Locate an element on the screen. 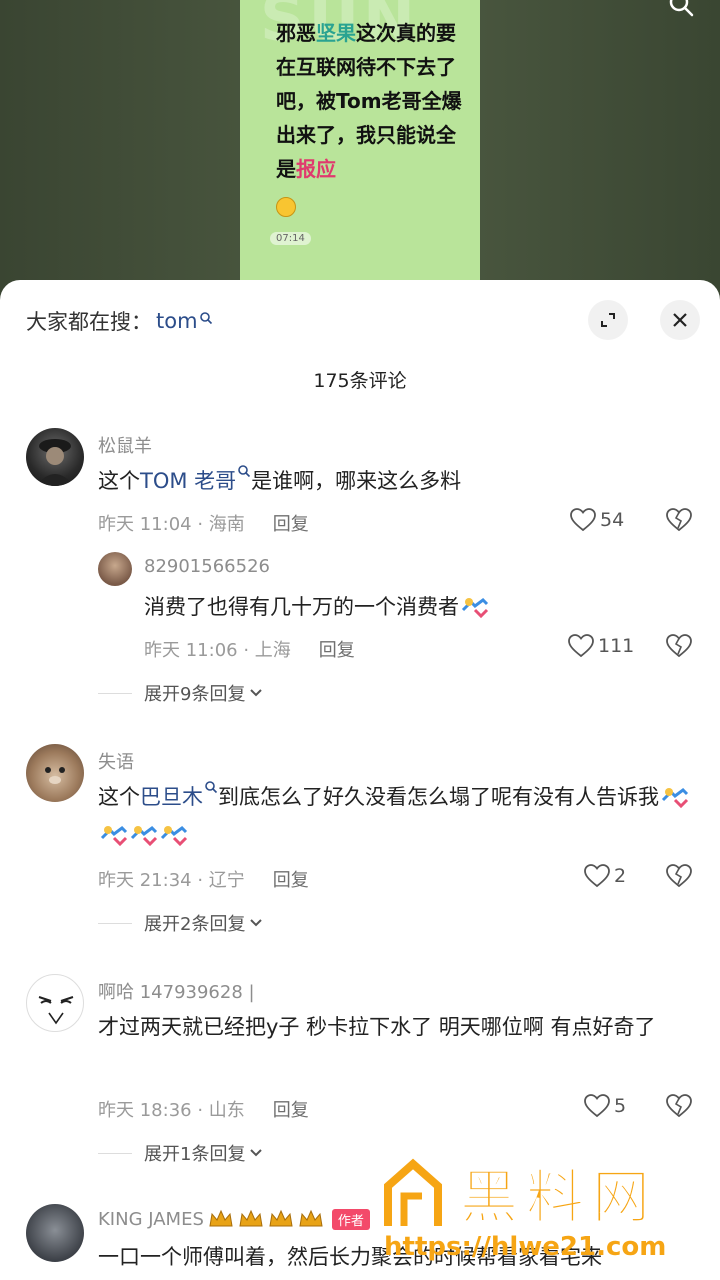 Image resolution: width=720 pixels, height=1280 pixels. comment-count: 175条评论 is located at coordinates (360, 381).